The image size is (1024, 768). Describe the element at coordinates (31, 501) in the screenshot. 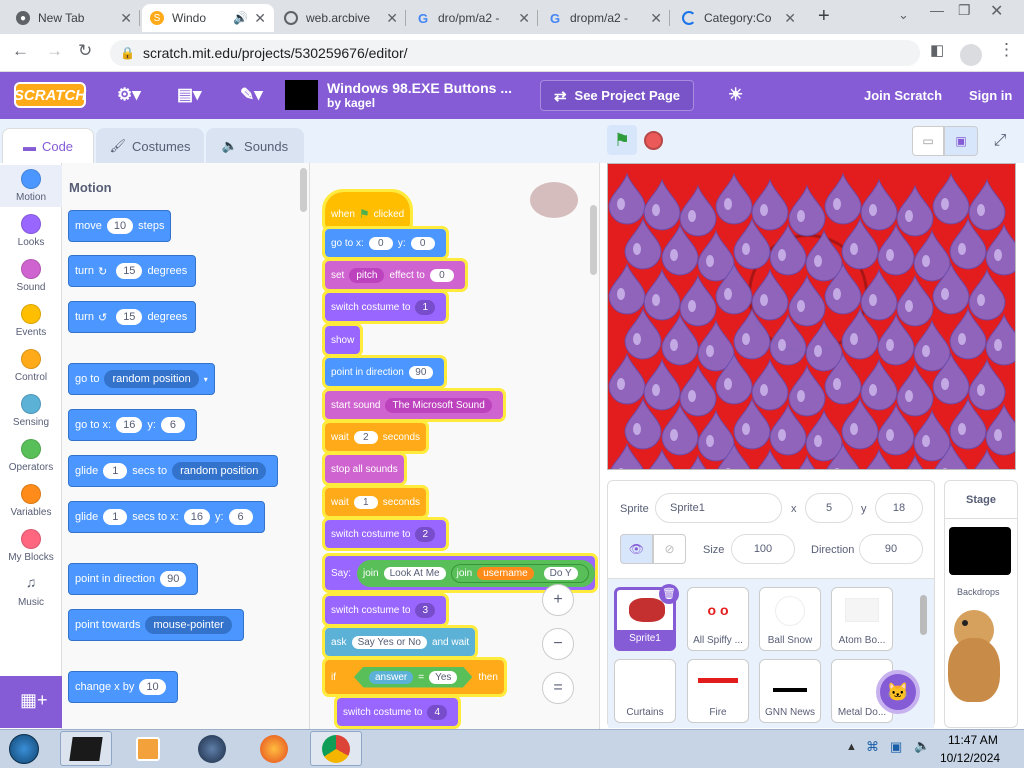

I see `category-variables: Variables` at that location.